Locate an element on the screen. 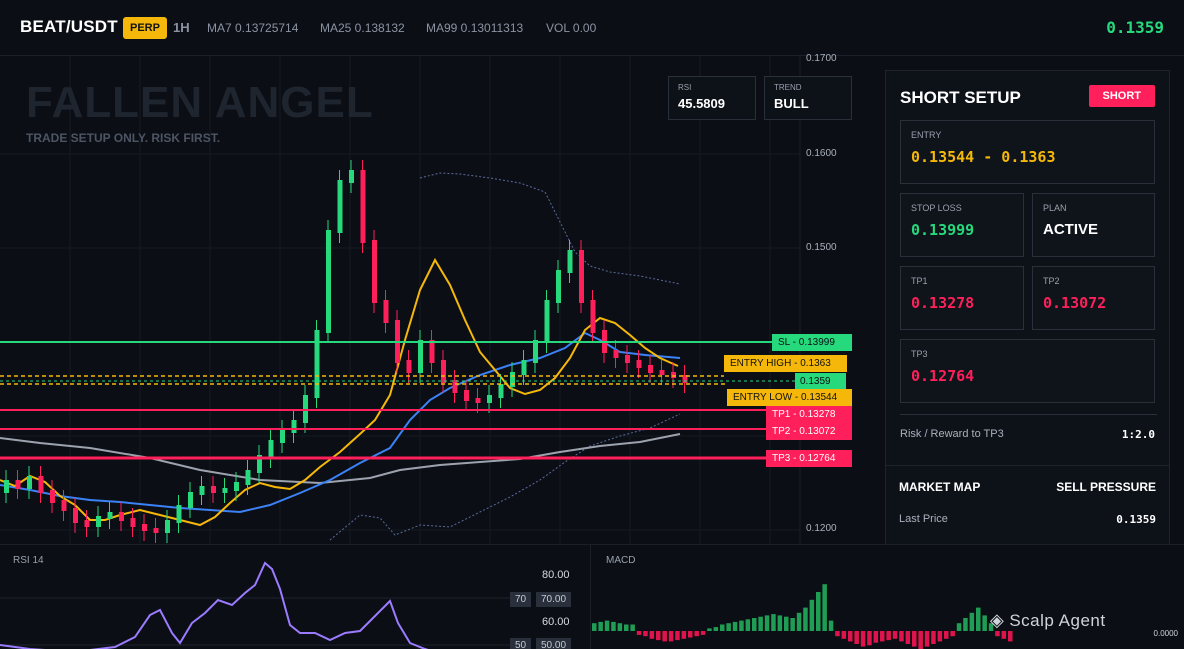 The image size is (1184, 649). rsi-tick-70: 70.00 is located at coordinates (554, 599).